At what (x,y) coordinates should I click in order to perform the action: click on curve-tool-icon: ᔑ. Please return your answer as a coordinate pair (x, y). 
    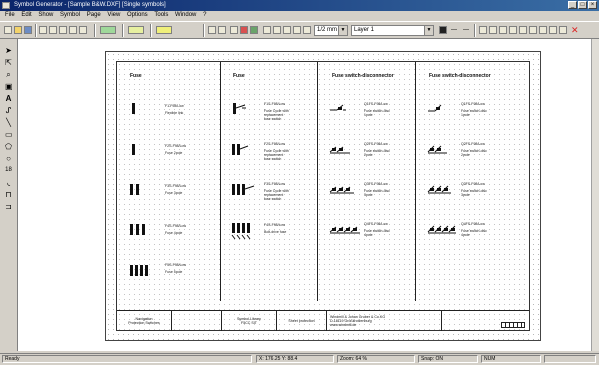
    Looking at the image, I should click on (8, 111).